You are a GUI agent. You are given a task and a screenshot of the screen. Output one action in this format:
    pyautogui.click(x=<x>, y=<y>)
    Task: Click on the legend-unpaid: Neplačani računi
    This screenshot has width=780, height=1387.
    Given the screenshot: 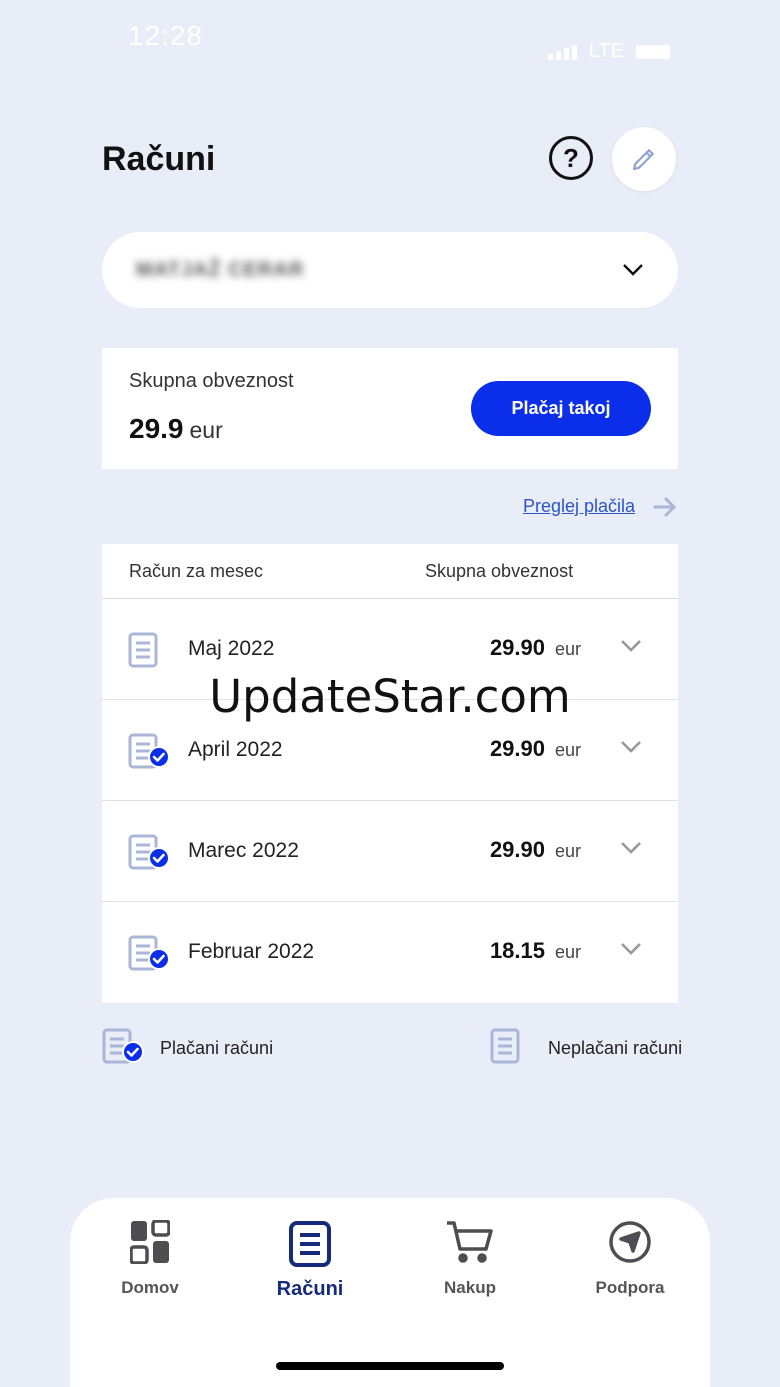 What is the action you would take?
    pyautogui.click(x=586, y=1048)
    